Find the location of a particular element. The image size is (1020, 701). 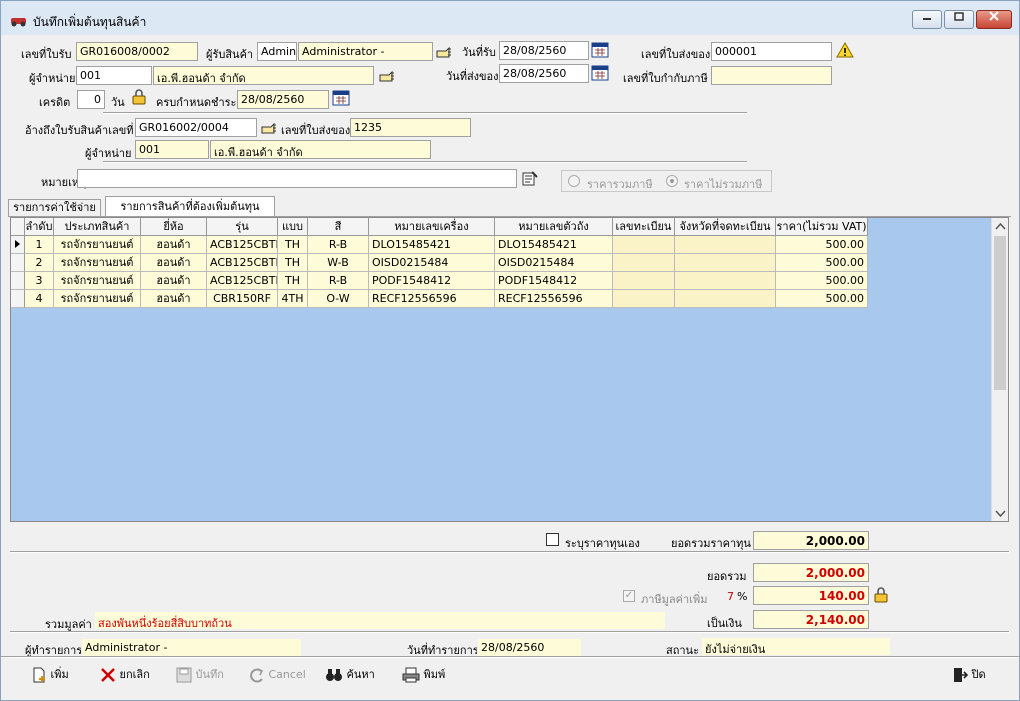

delivery-date-field: 28/08/2560 is located at coordinates (544, 73).